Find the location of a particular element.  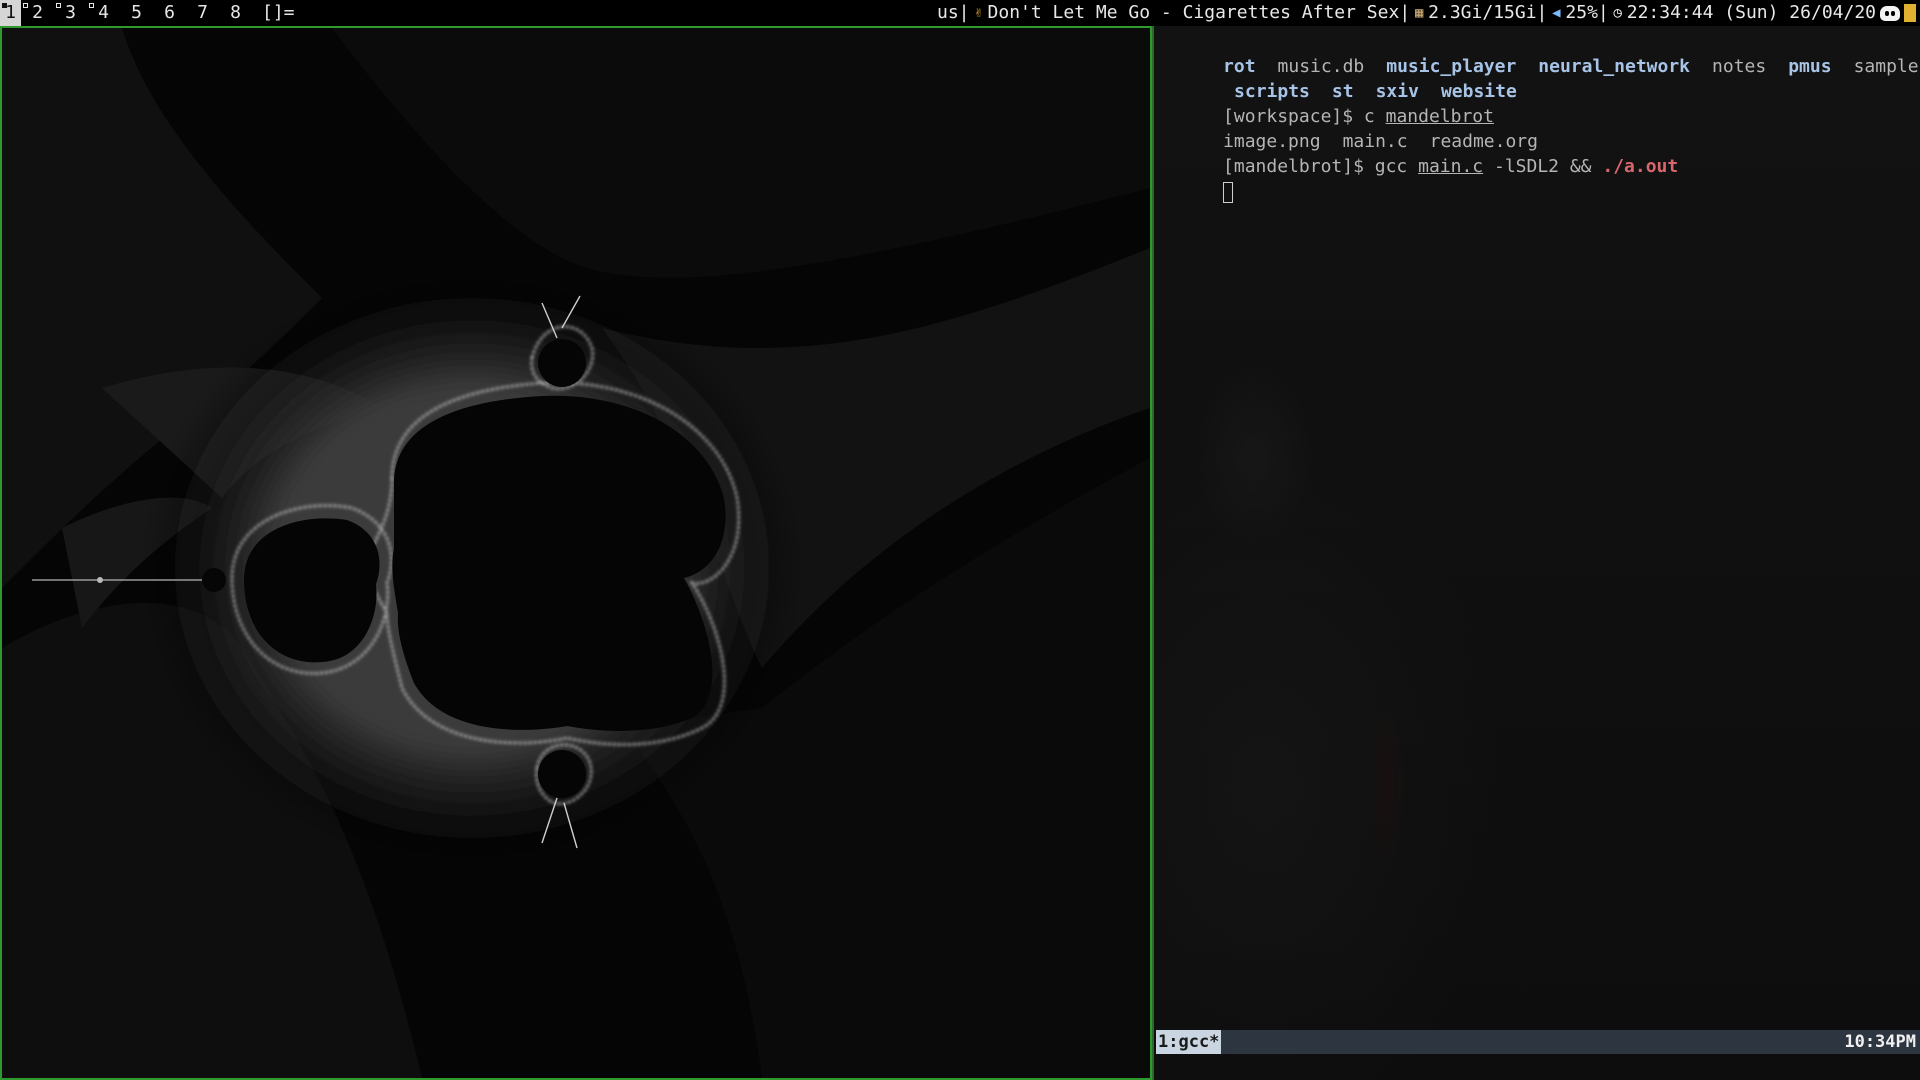

tag-6: 6 is located at coordinates (169, 13).